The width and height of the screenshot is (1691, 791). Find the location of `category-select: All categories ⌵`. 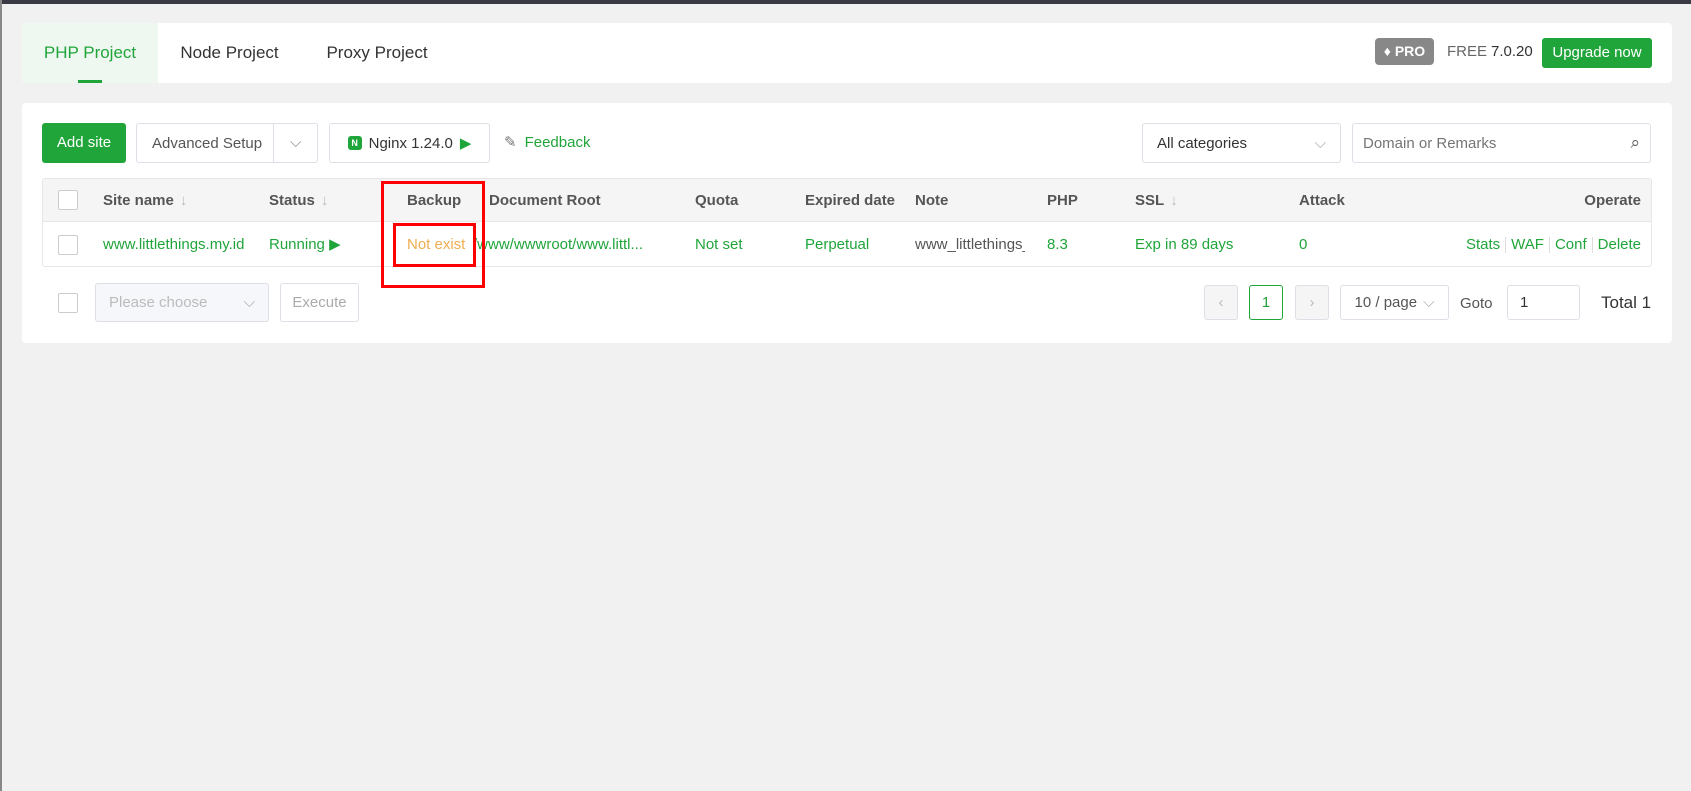

category-select: All categories ⌵ is located at coordinates (1241, 143).